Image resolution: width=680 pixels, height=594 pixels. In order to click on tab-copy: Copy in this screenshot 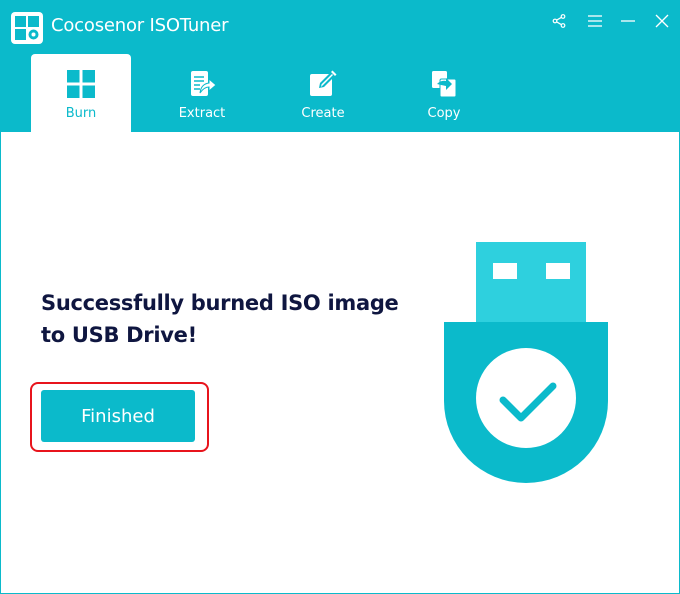, I will do `click(444, 93)`.